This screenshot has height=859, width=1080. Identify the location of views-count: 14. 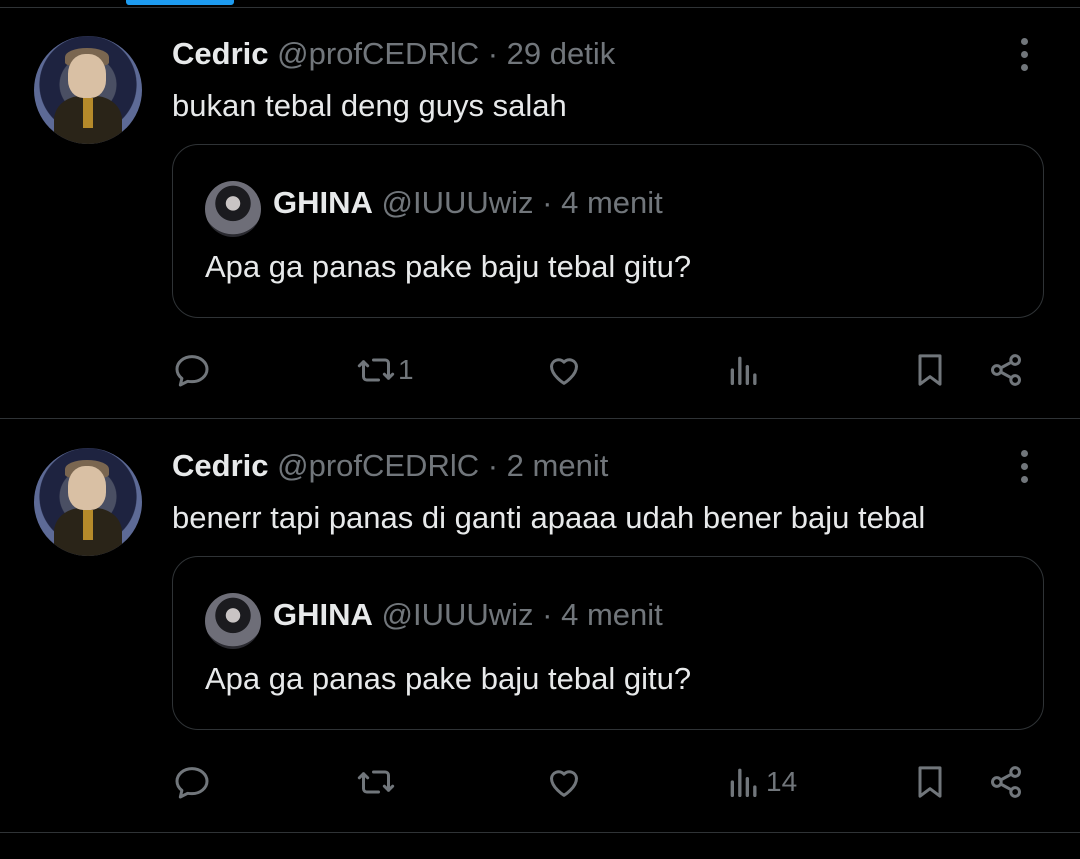
(782, 781).